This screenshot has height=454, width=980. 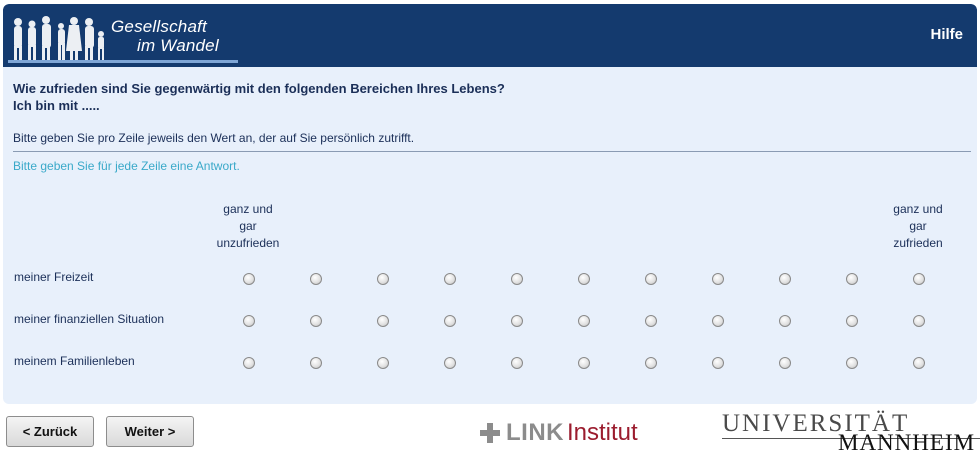 I want to click on link-institut-logo: LINK Institut, so click(x=559, y=432).